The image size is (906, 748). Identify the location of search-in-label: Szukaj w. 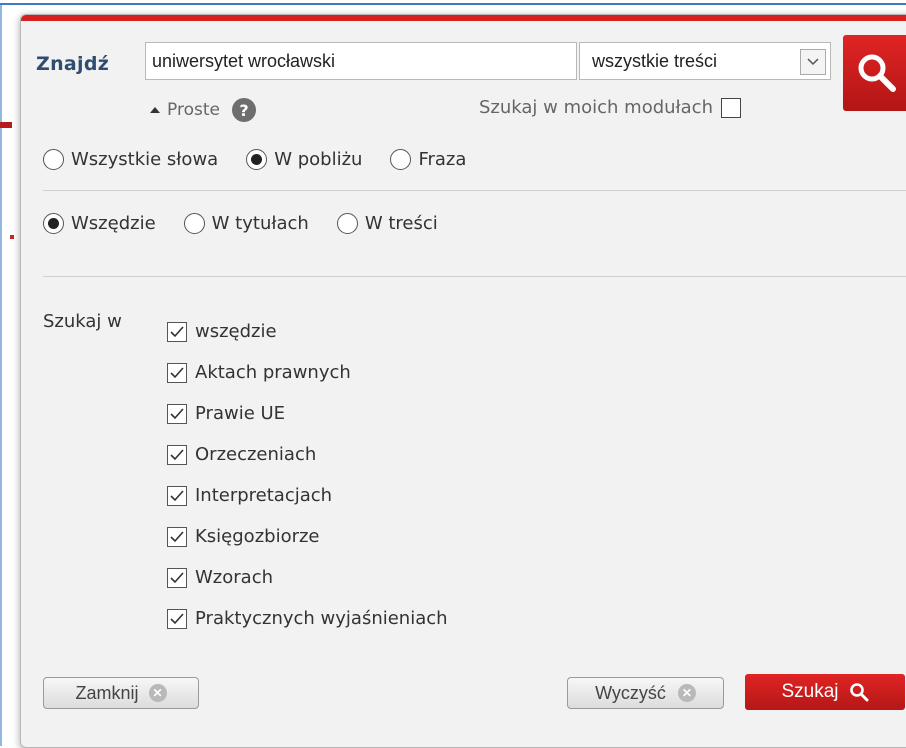
(82, 321).